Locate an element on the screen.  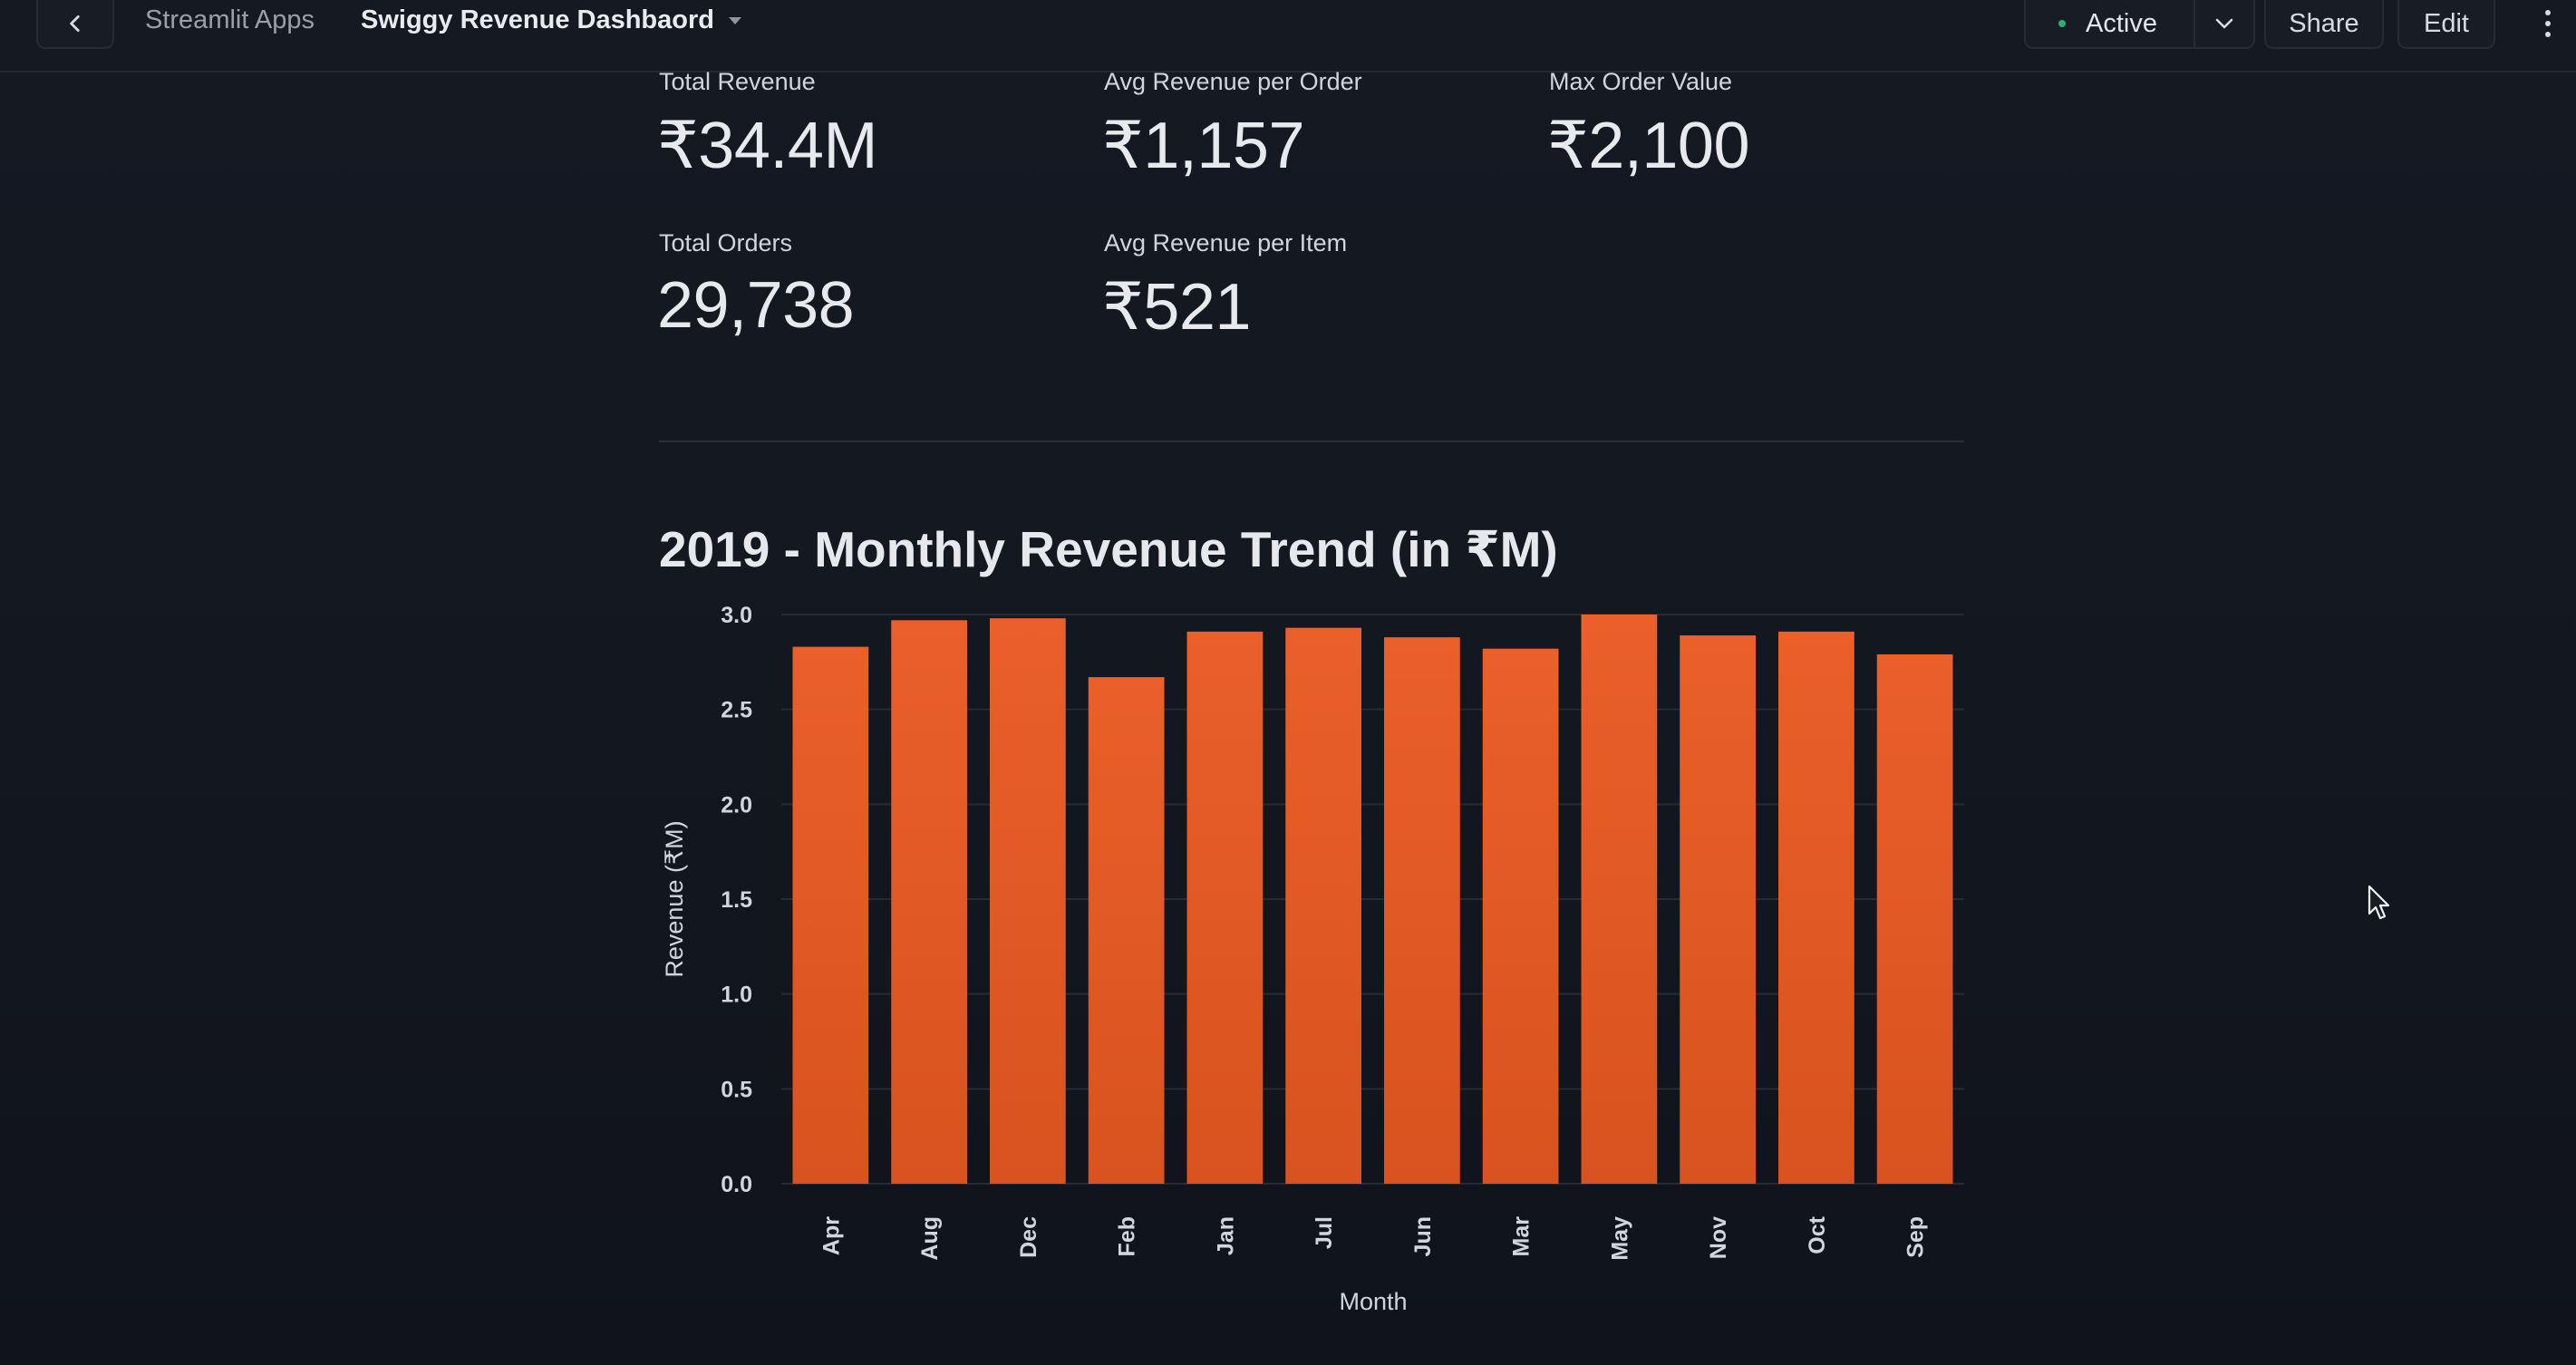
x-tick-label: Mar is located at coordinates (1522, 1236).